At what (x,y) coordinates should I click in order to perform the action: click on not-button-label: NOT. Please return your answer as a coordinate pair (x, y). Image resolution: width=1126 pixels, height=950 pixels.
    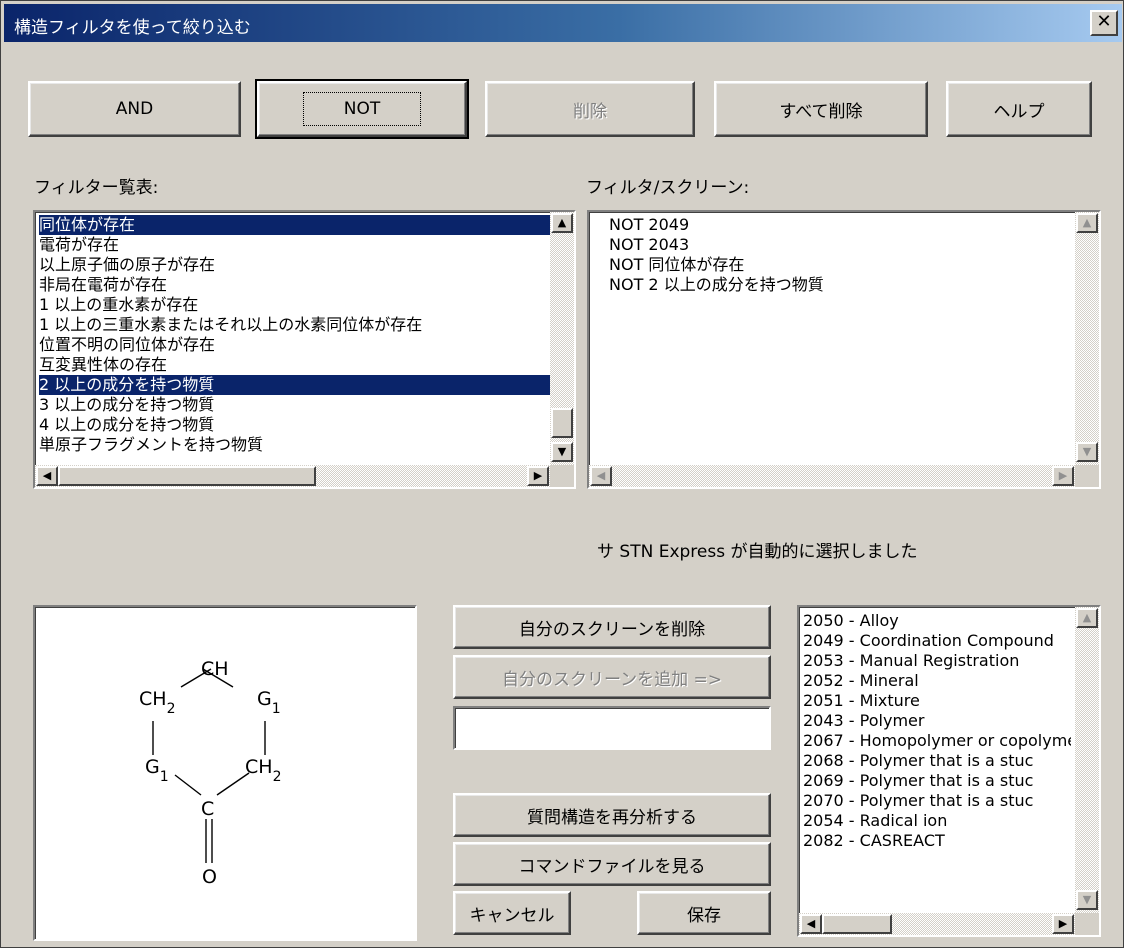
    Looking at the image, I should click on (362, 109).